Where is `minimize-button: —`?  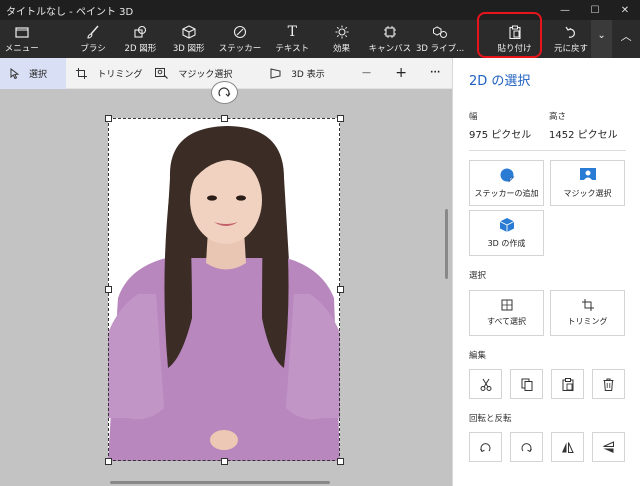 minimize-button: — is located at coordinates (565, 10).